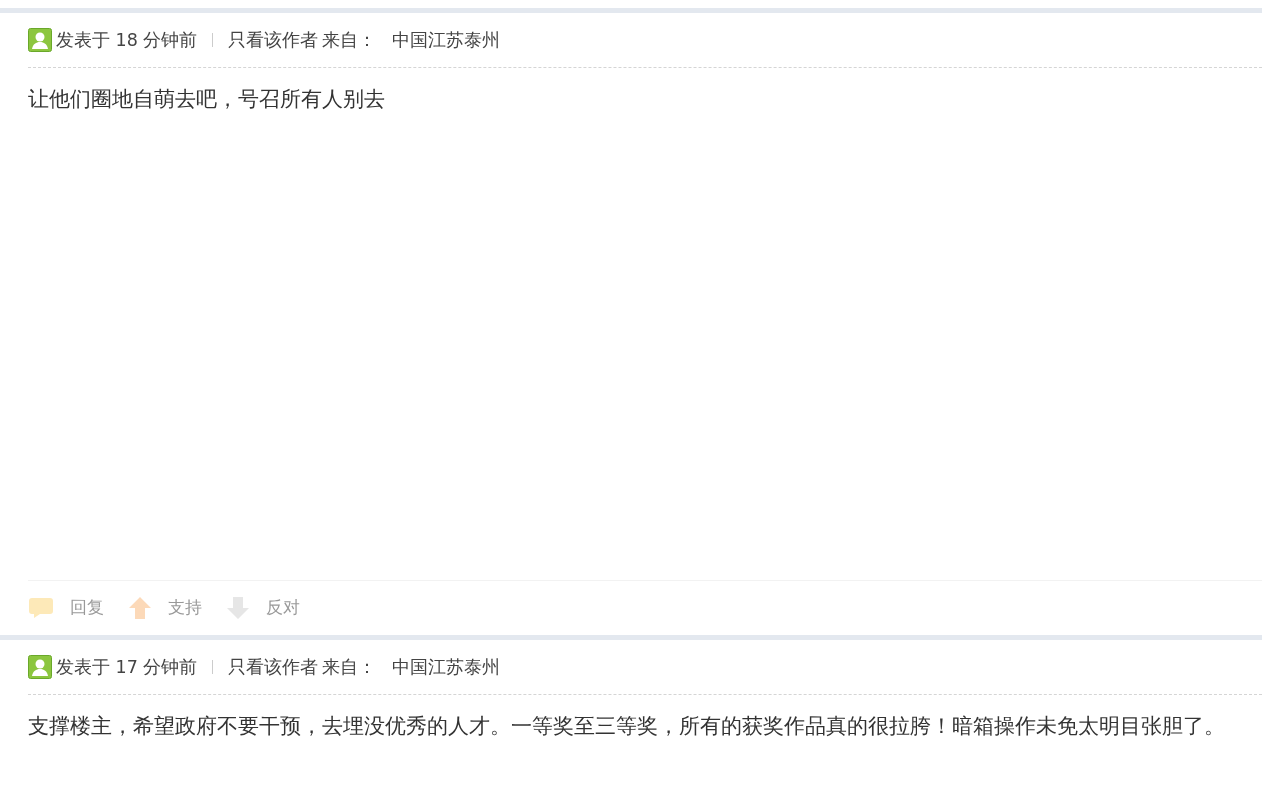  What do you see at coordinates (627, 726) in the screenshot?
I see `post-body: 支撑楼主，希望政府不要干预，去埋没优秀的人才。一等奖至三等奖，所有的获奖作品真的很拉胯！暗箱操作未免太明目张胆了。` at bounding box center [627, 726].